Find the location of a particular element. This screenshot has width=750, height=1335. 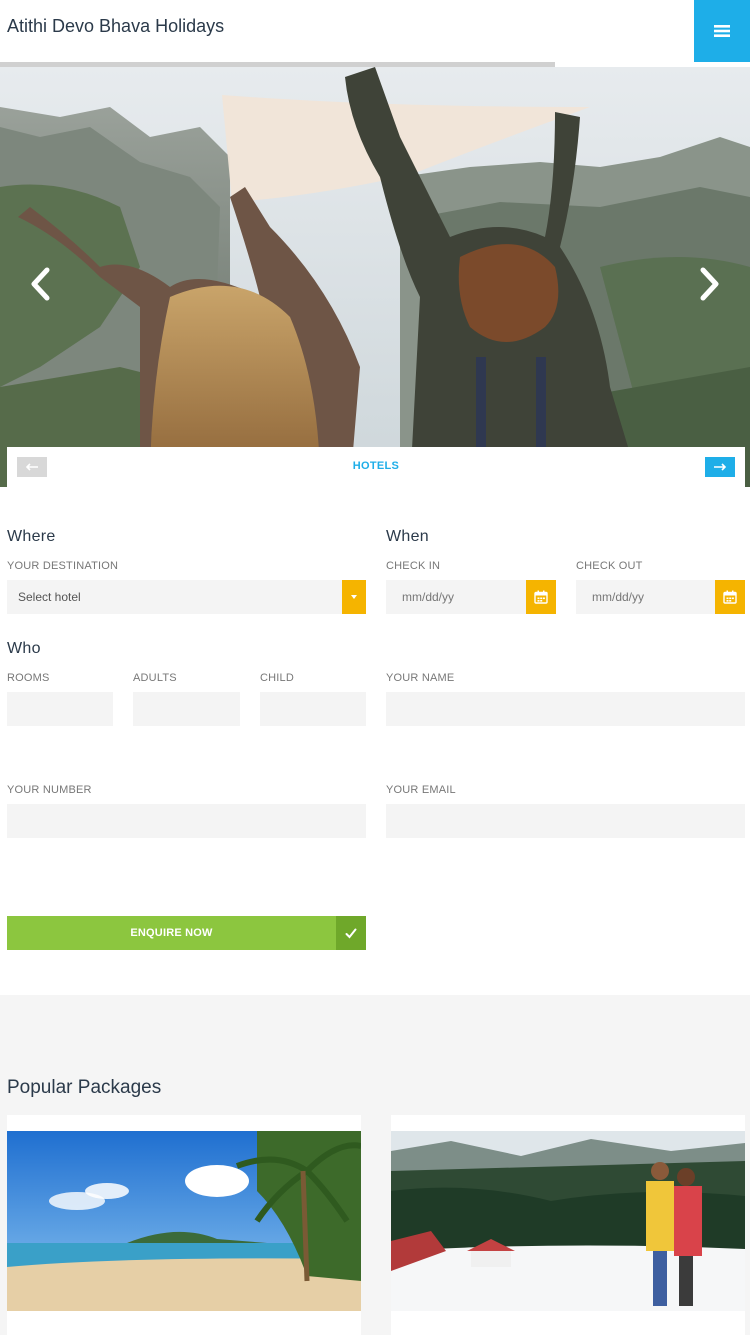

rooms-label: ROOMS is located at coordinates (28, 678).